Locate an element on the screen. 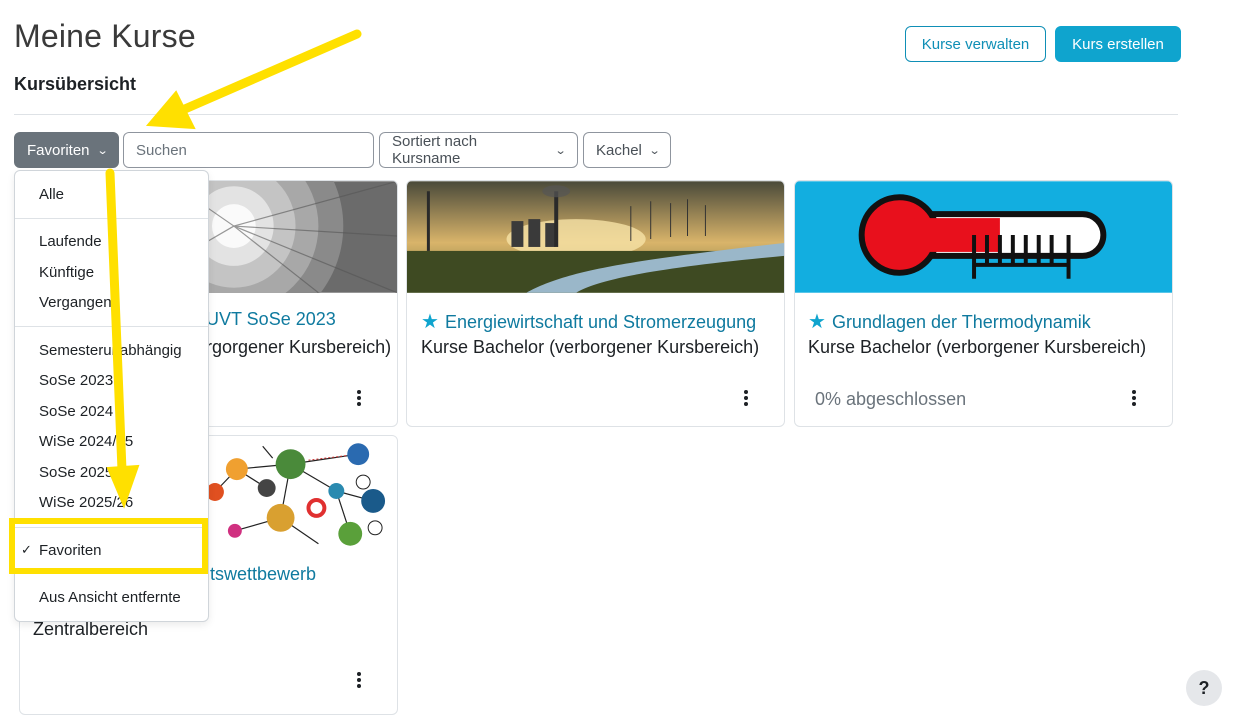  course-title: Energiewirtschaft und Stromerzeugung is located at coordinates (600, 322).